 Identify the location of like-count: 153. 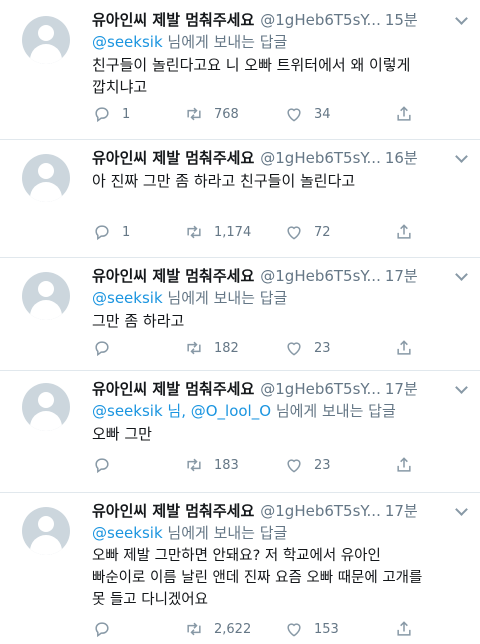
(326, 629).